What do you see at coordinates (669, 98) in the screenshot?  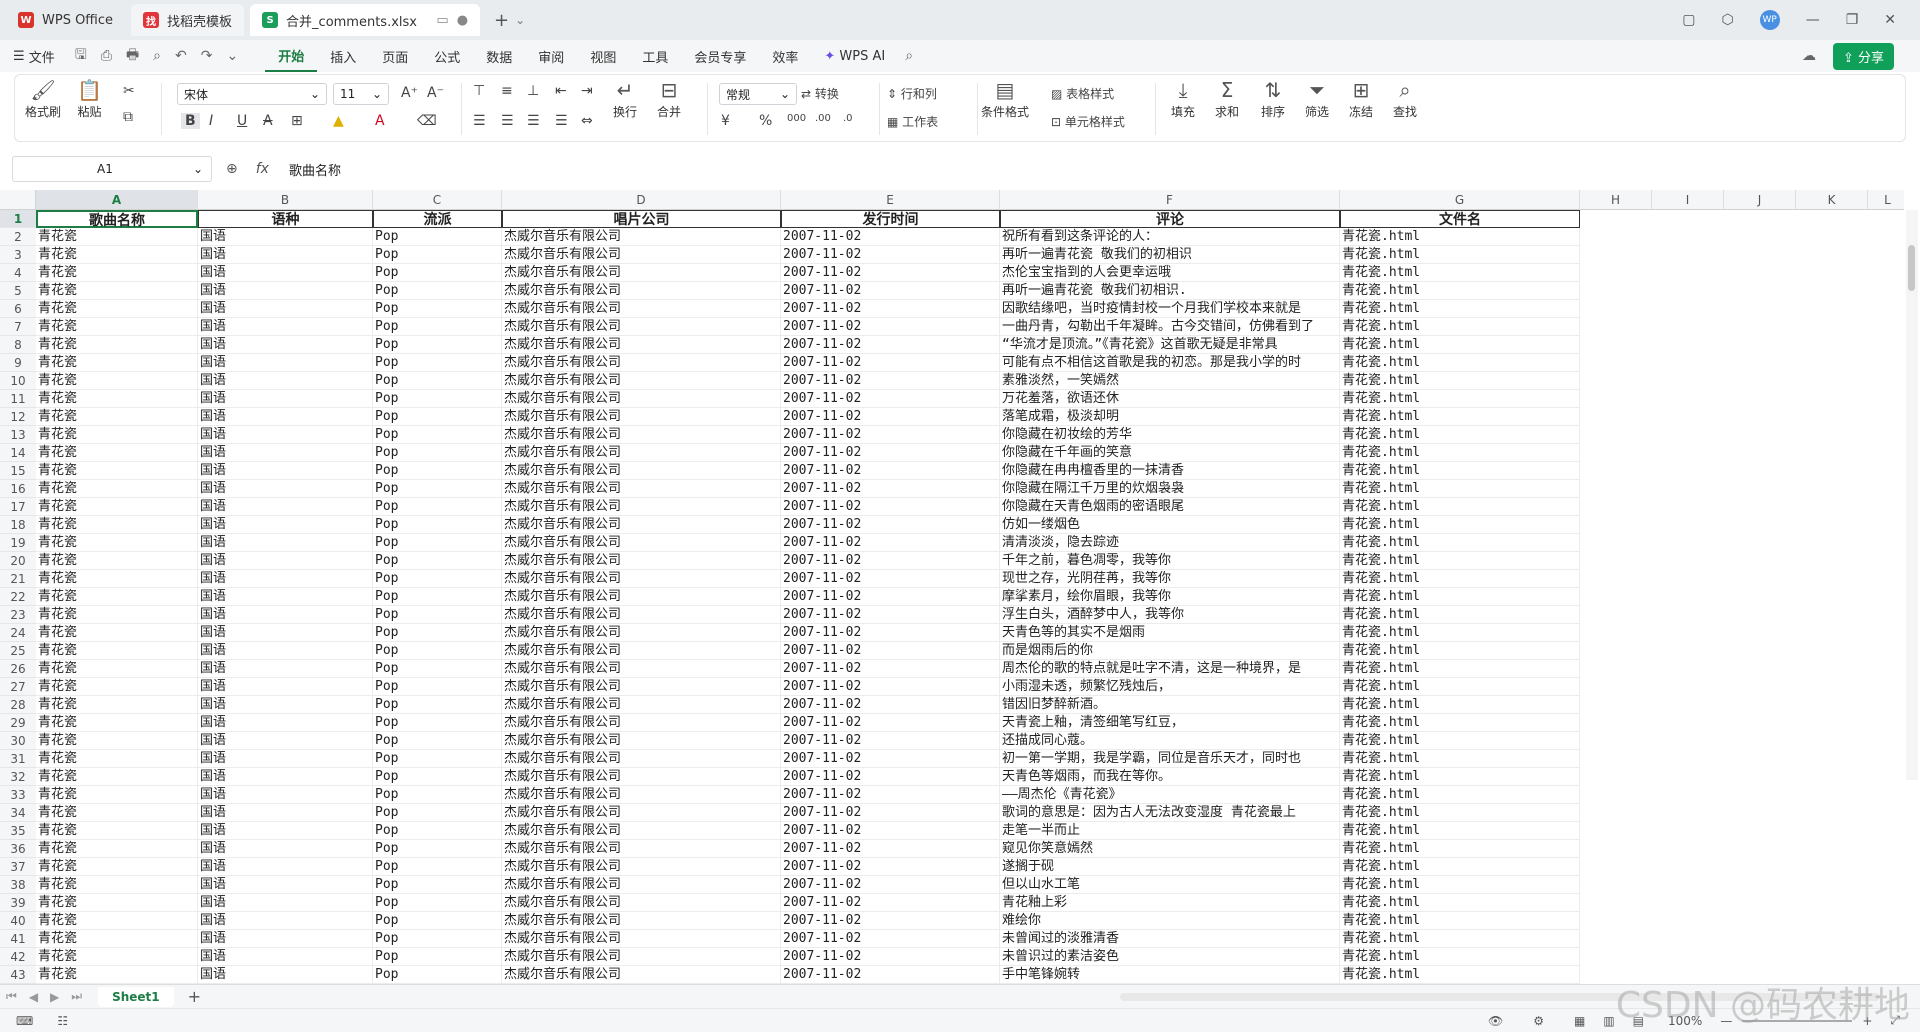 I see `merge-button: ⊟ 合并` at bounding box center [669, 98].